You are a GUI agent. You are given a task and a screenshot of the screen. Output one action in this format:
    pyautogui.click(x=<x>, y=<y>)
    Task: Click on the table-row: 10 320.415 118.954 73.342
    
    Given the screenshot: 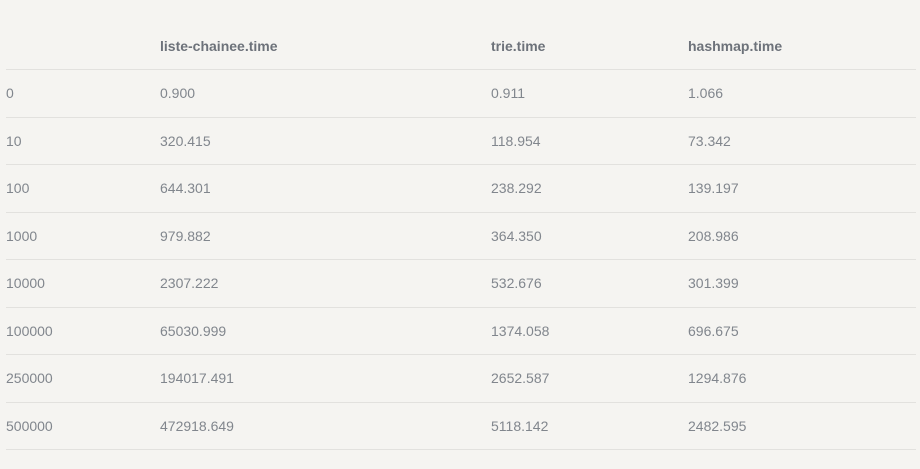 What is the action you would take?
    pyautogui.click(x=461, y=141)
    